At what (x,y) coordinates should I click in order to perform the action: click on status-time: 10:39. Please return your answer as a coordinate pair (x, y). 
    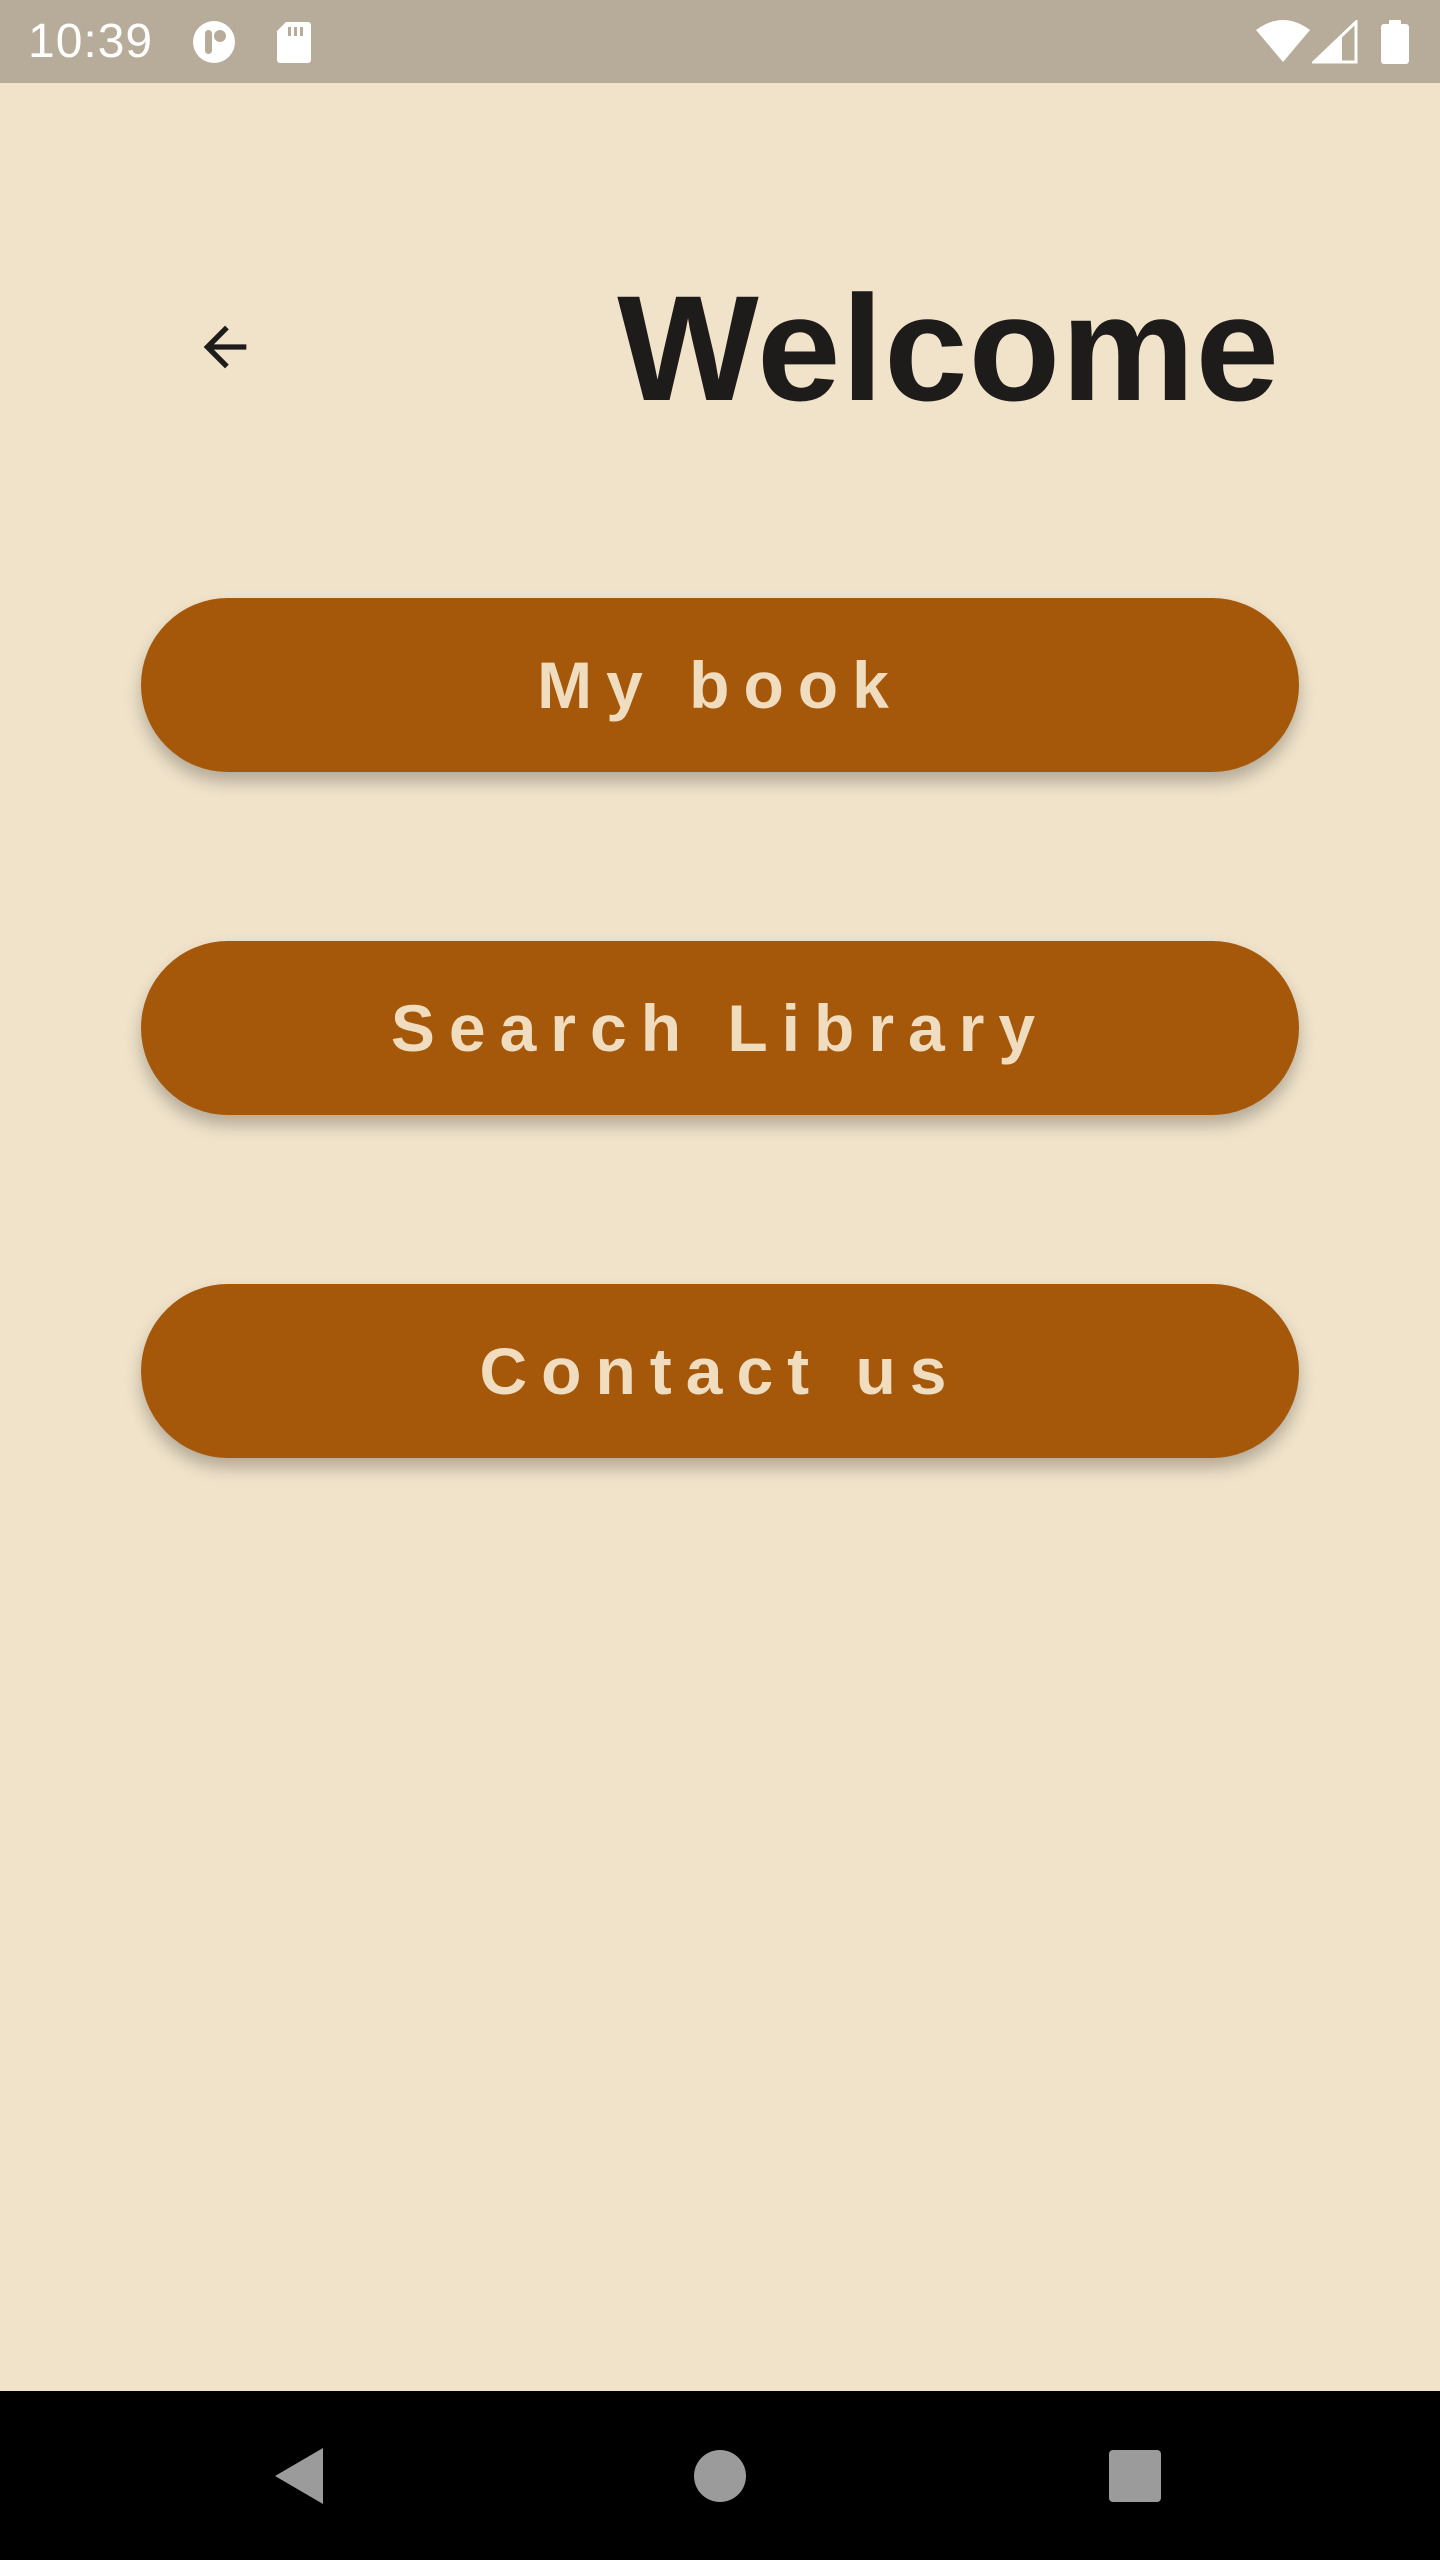
    Looking at the image, I should click on (91, 41).